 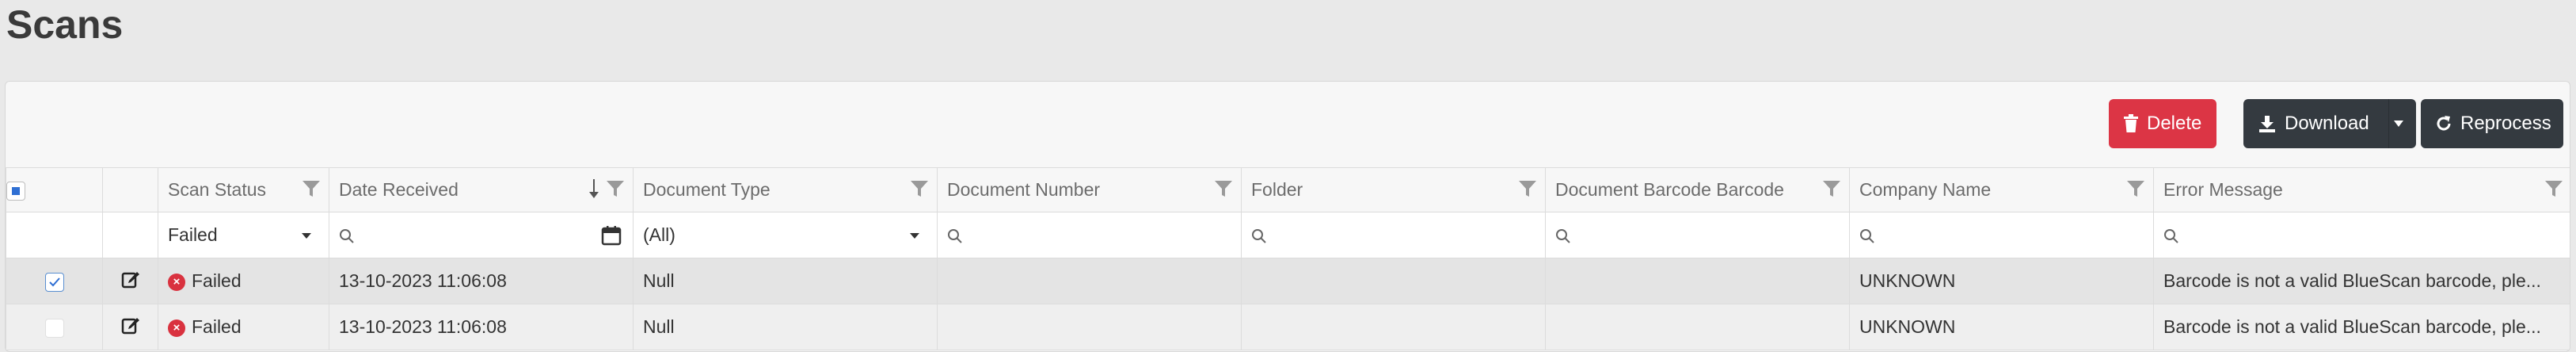 I want to click on document-barcode-filter-input, so click(x=1697, y=235).